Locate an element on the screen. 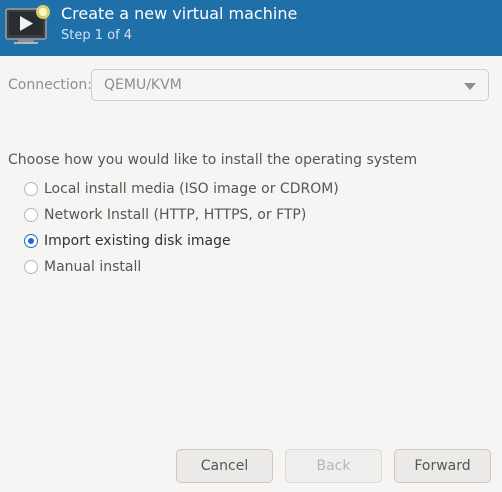 This screenshot has width=502, height=492. radio-label: Manual install is located at coordinates (92, 267).